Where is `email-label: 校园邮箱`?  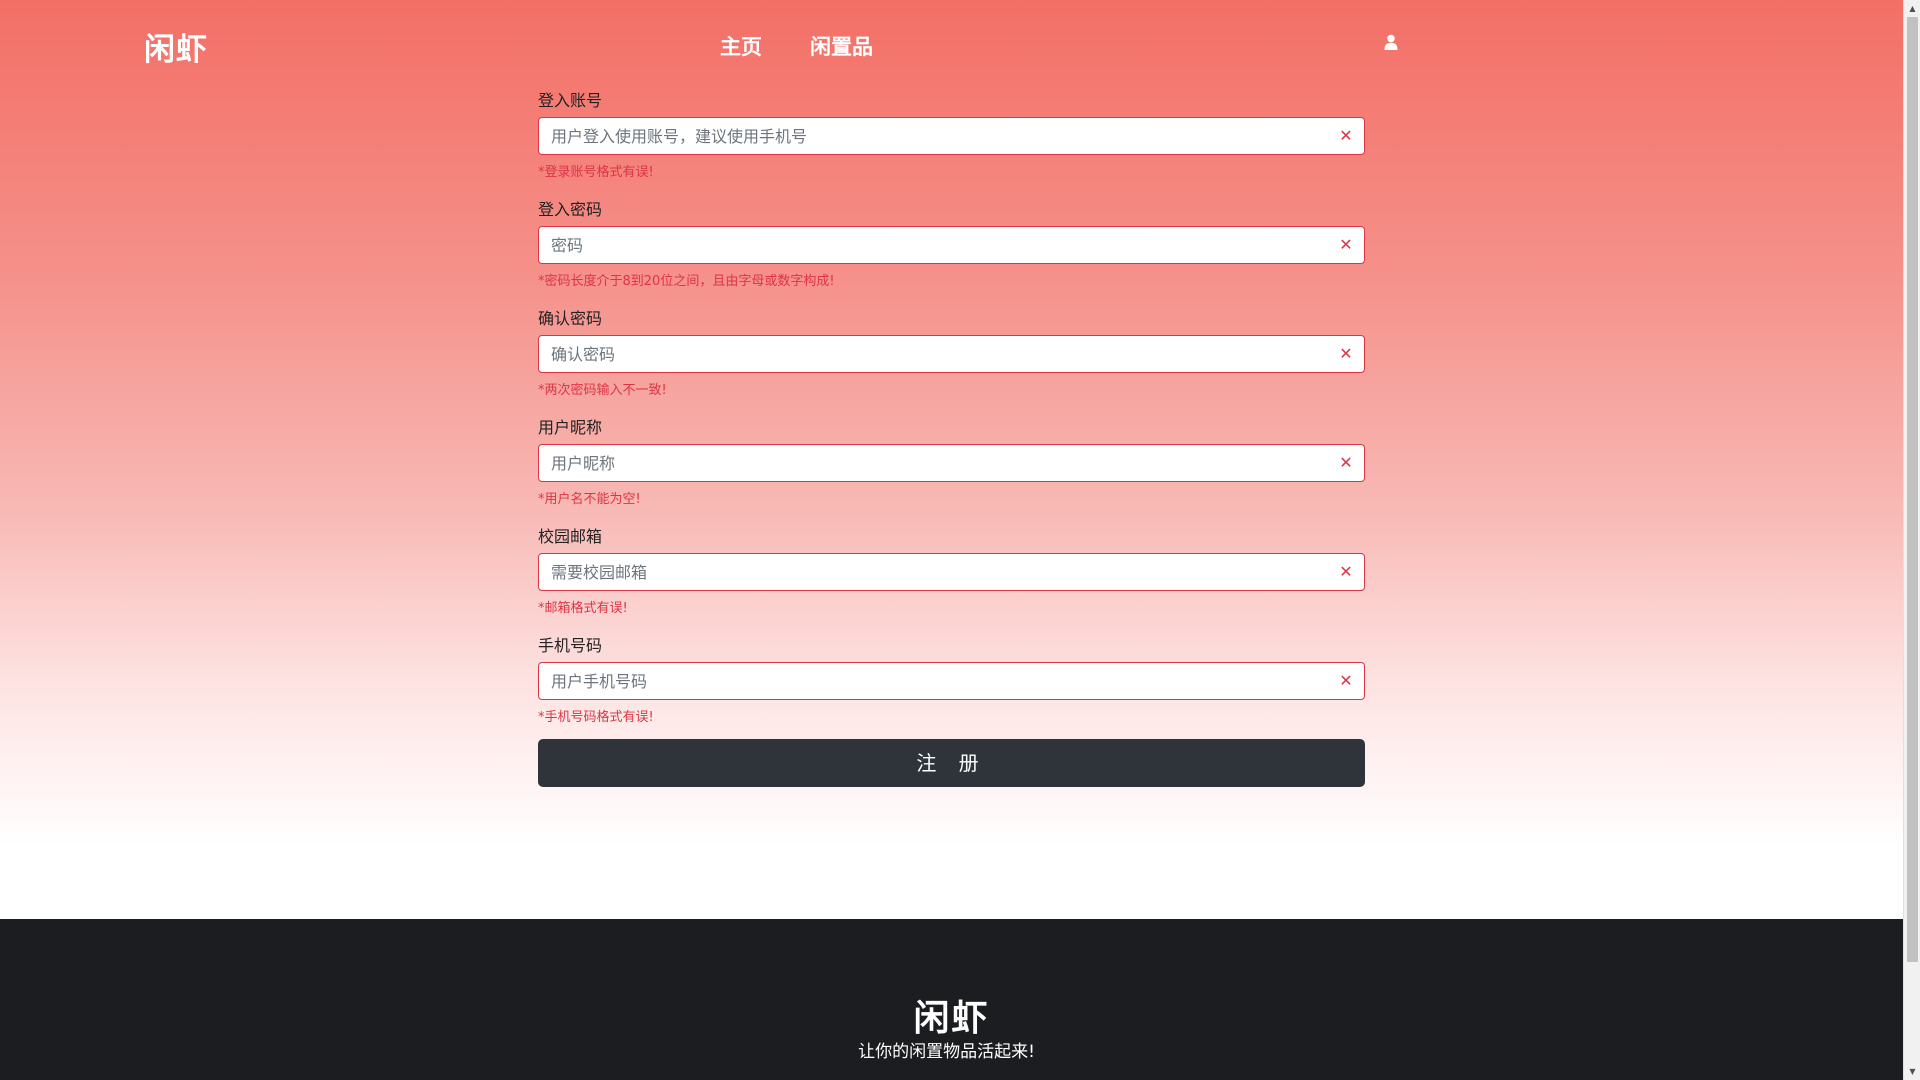 email-label: 校园邮箱 is located at coordinates (570, 536).